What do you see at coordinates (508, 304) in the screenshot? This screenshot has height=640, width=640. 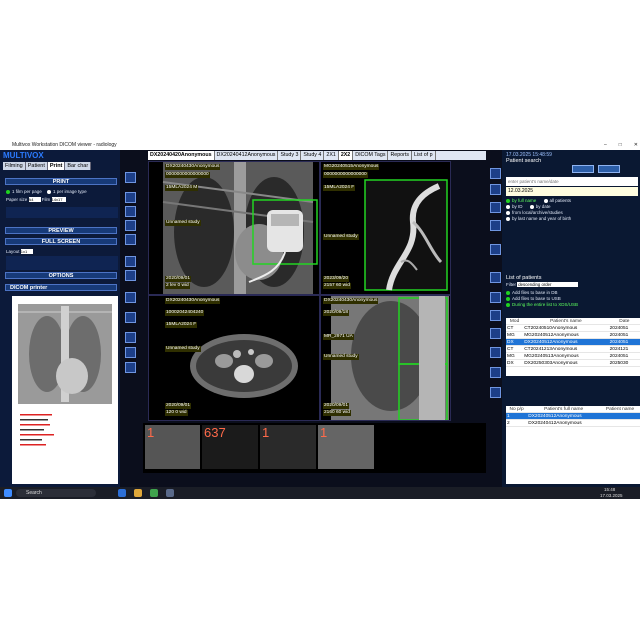 I see `chk-xds` at bounding box center [508, 304].